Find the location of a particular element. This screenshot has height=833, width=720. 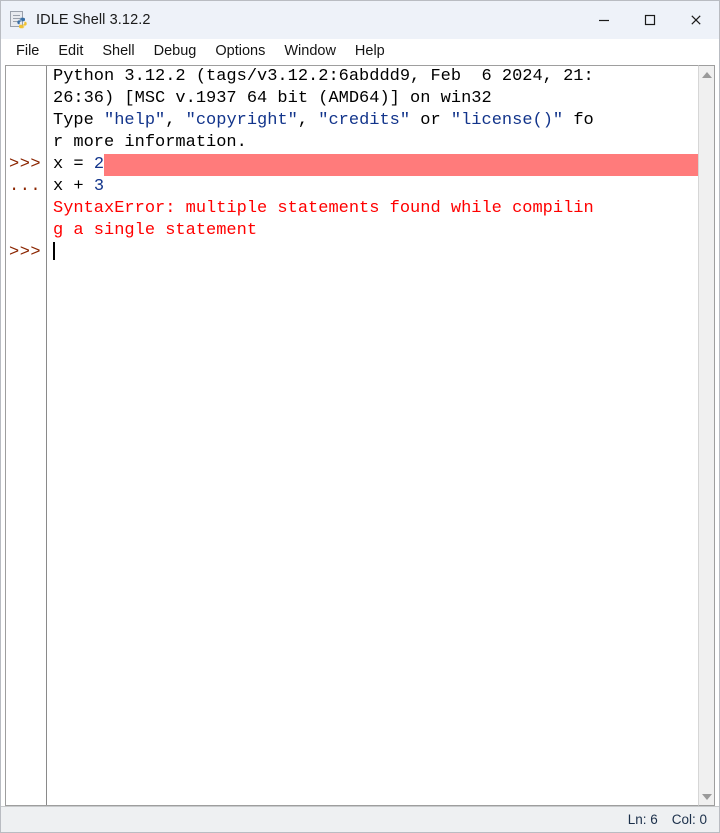

shell-token-number: 2 is located at coordinates (99, 164).